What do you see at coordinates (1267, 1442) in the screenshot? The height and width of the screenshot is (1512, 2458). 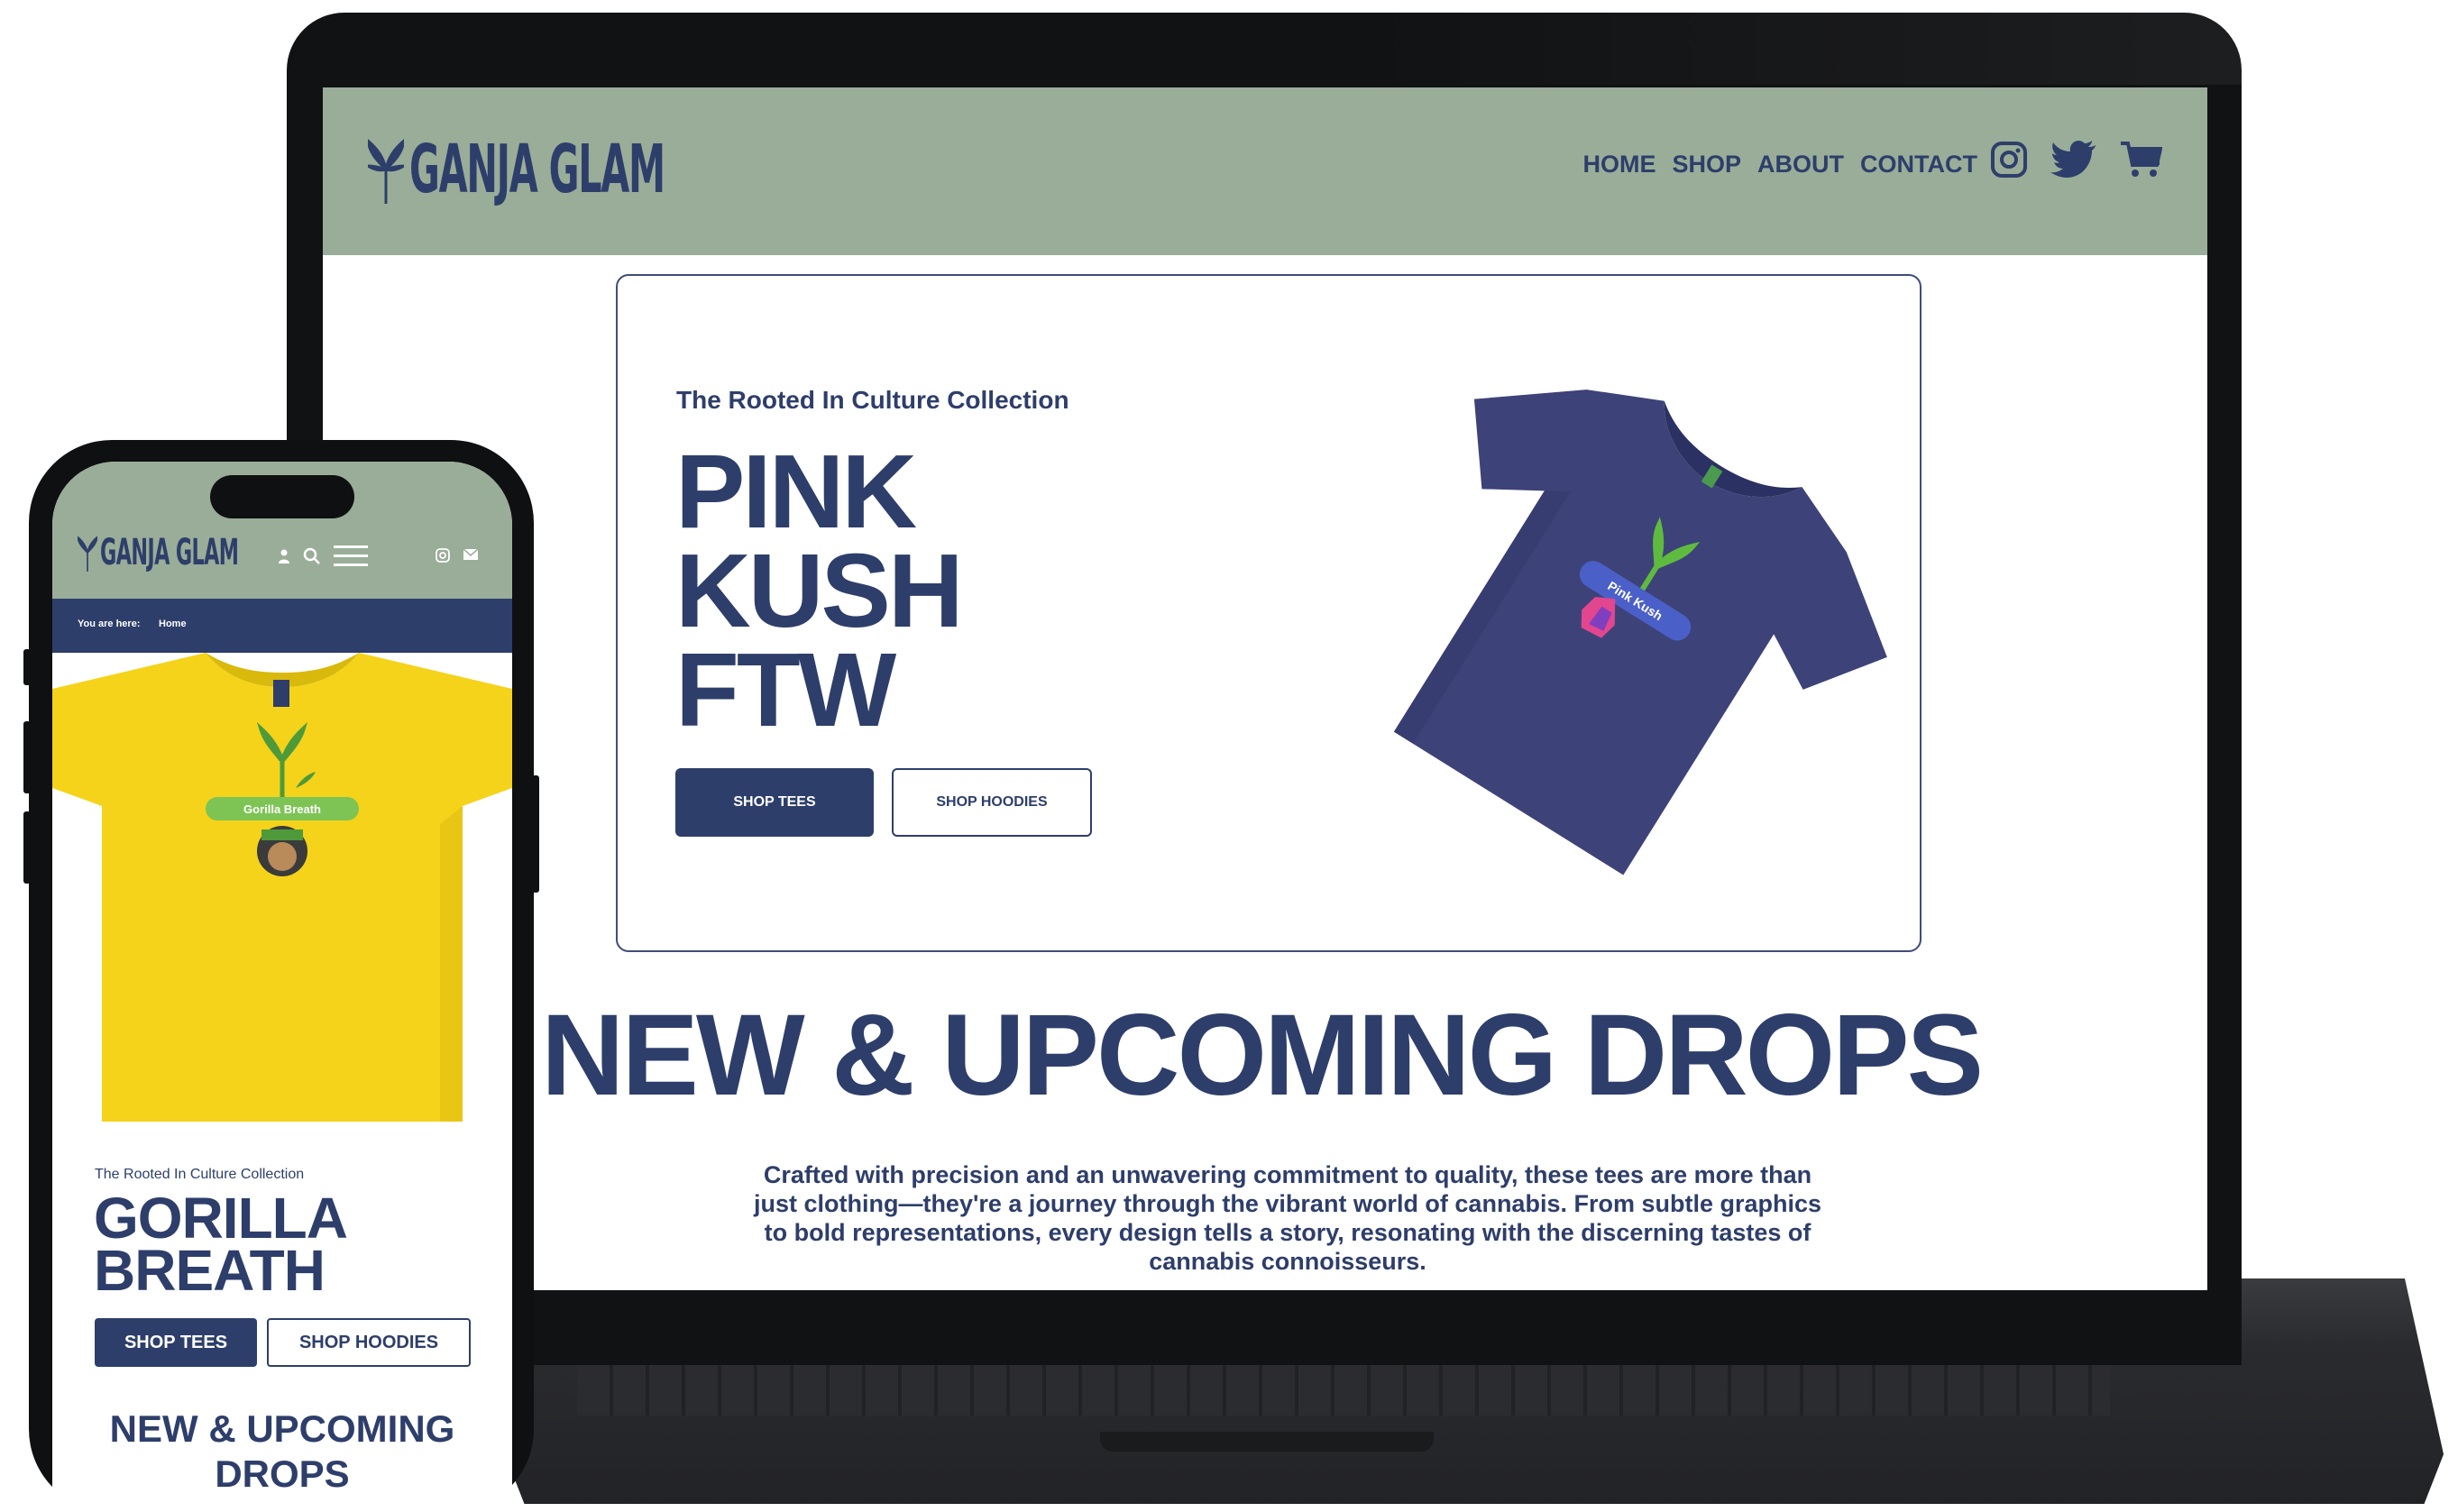 I see `laptop-notch` at bounding box center [1267, 1442].